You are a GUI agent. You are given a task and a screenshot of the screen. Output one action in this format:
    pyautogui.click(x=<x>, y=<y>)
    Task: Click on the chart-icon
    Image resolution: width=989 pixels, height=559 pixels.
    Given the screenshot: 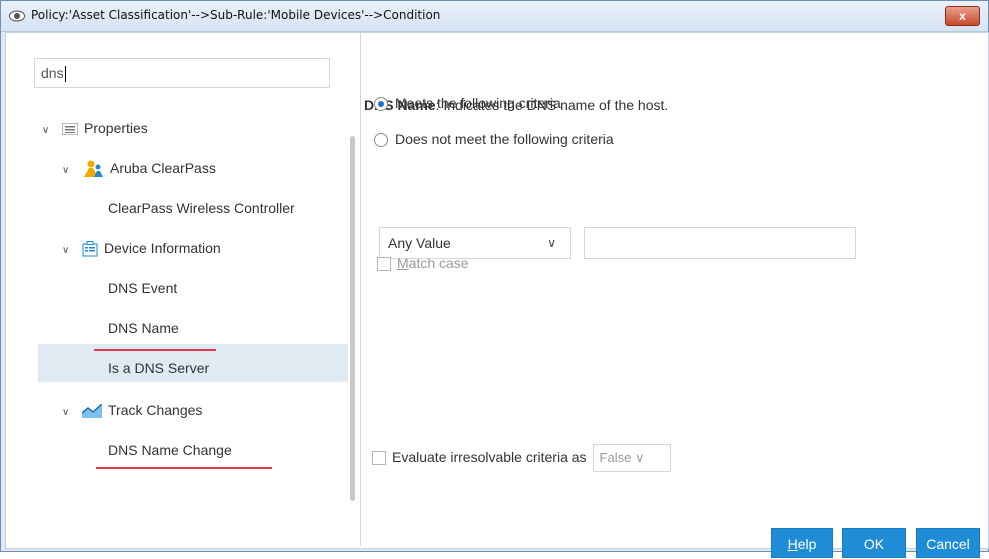 What is the action you would take?
    pyautogui.click(x=92, y=411)
    